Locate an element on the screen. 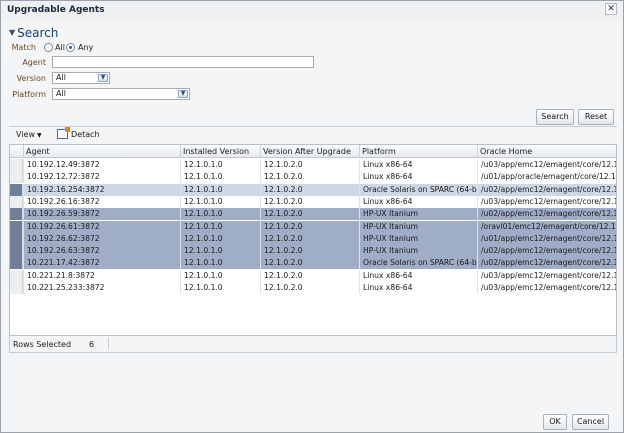 This screenshot has width=624, height=433. table-footer: Rows Selected 6 is located at coordinates (313, 344).